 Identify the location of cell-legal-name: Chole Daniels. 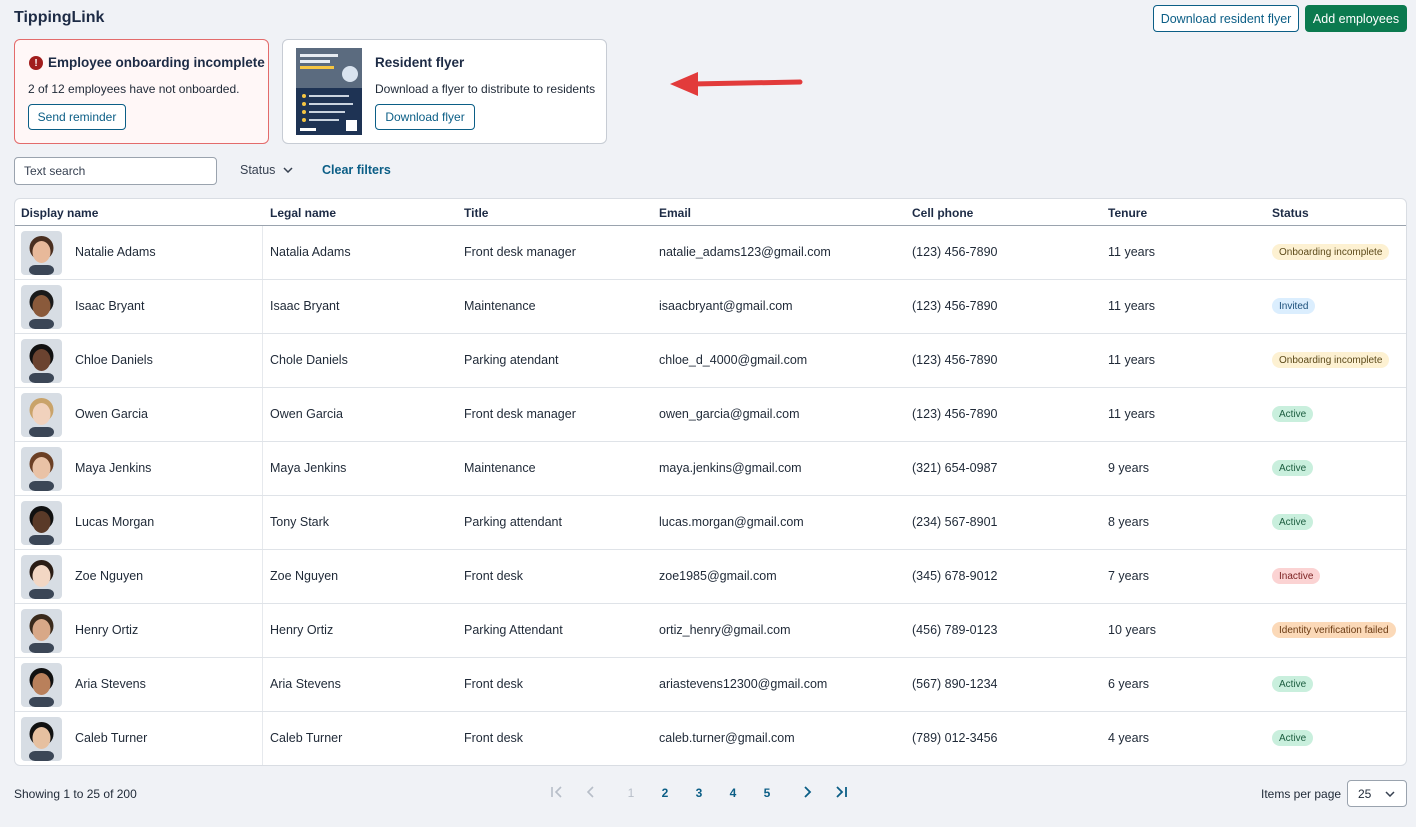
(309, 360).